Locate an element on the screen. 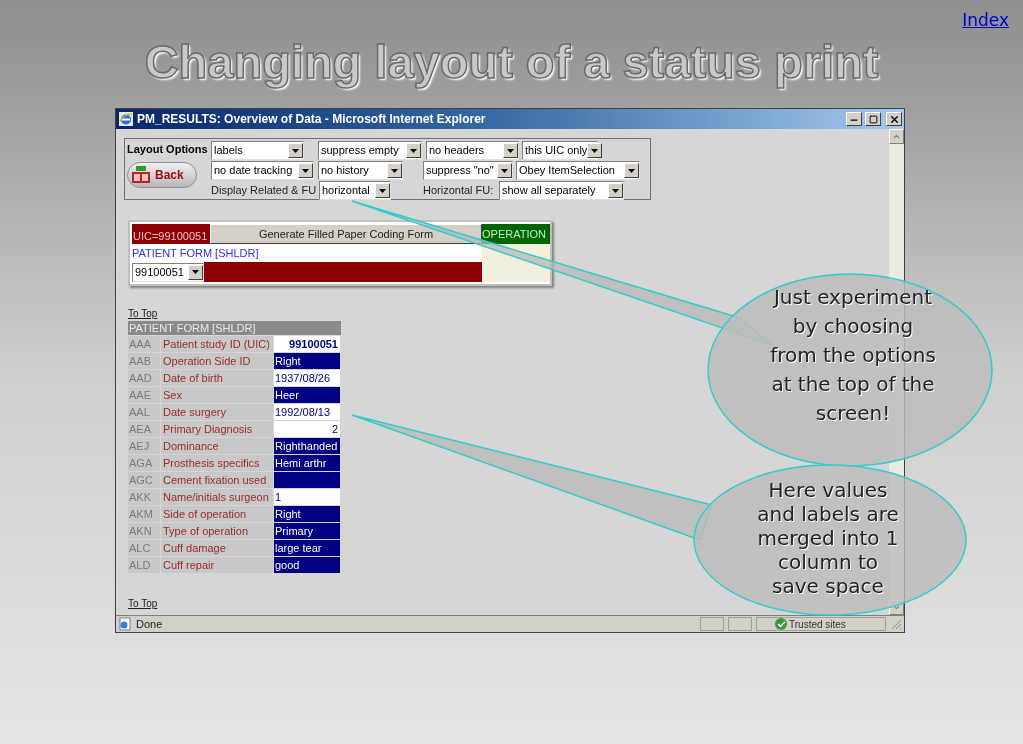  form-name: PATIENT FORM [SHLDR] is located at coordinates (196, 253).